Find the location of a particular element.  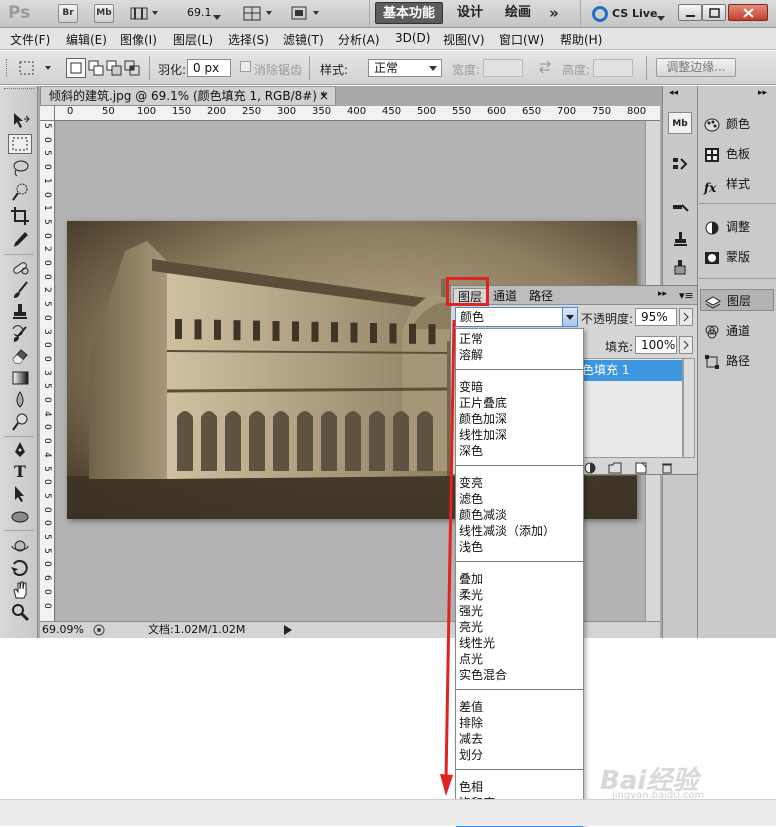

ruler-origin is located at coordinates (47, 113).